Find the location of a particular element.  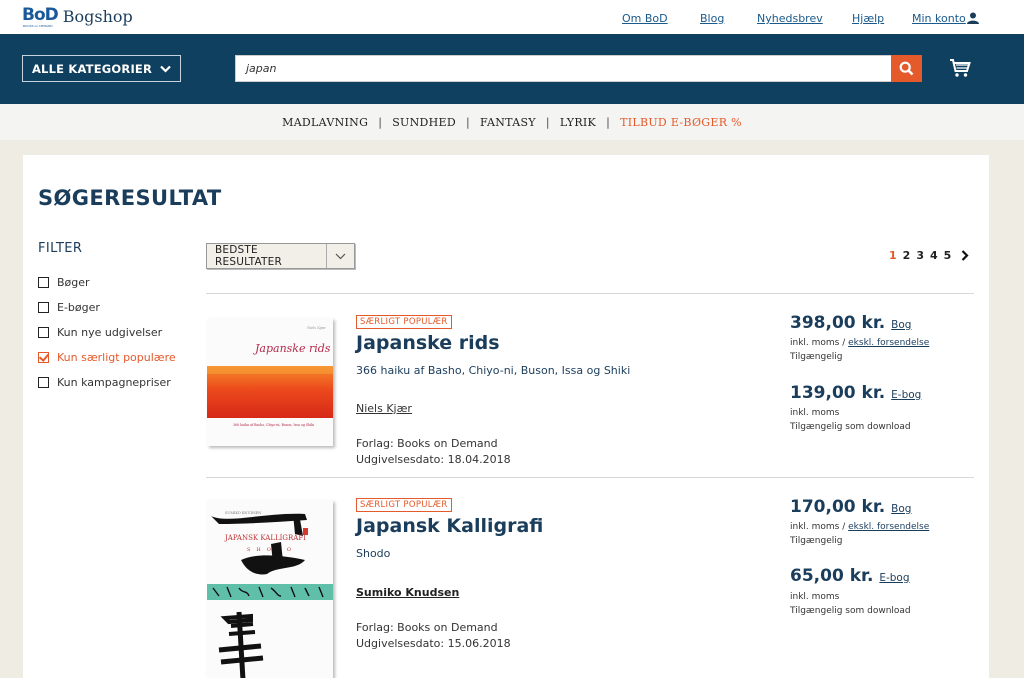

price-book: 398,00 kr. Bog is located at coordinates (850, 323).